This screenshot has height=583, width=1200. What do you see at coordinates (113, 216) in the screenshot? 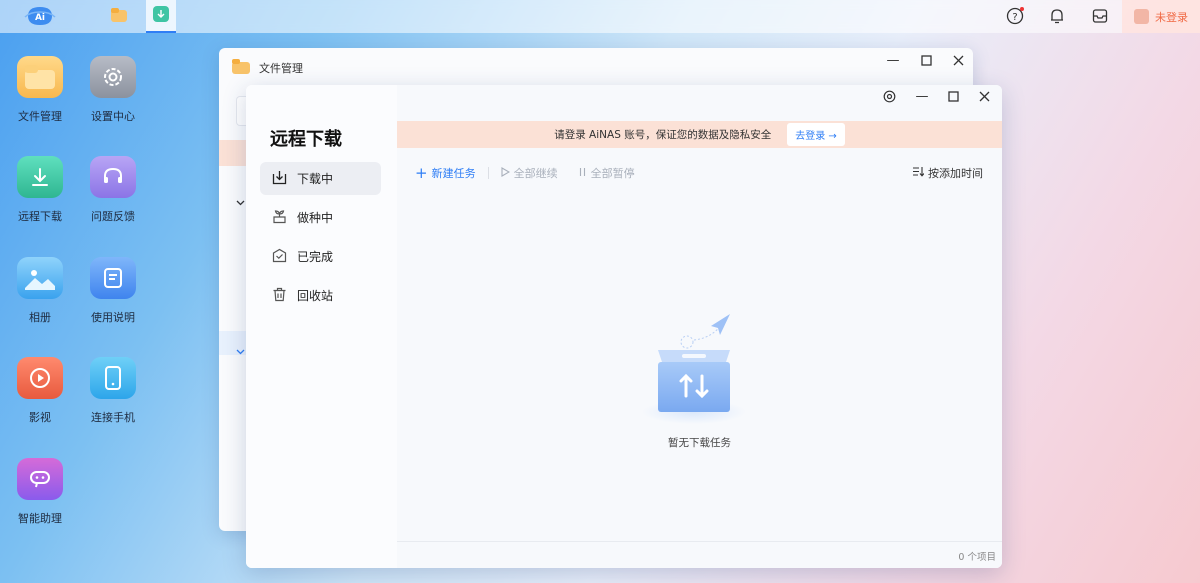
I see `desktop-icon-label: 问题反馈` at bounding box center [113, 216].